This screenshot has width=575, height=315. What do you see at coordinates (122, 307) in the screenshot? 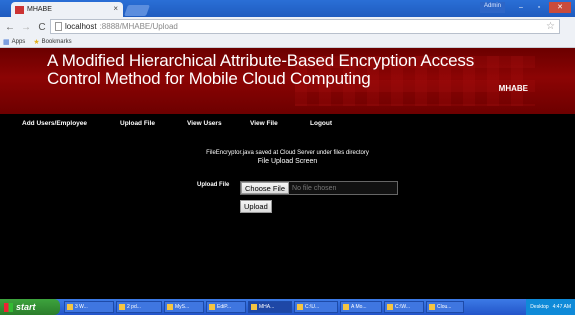
I see `pdf-icon` at bounding box center [122, 307].